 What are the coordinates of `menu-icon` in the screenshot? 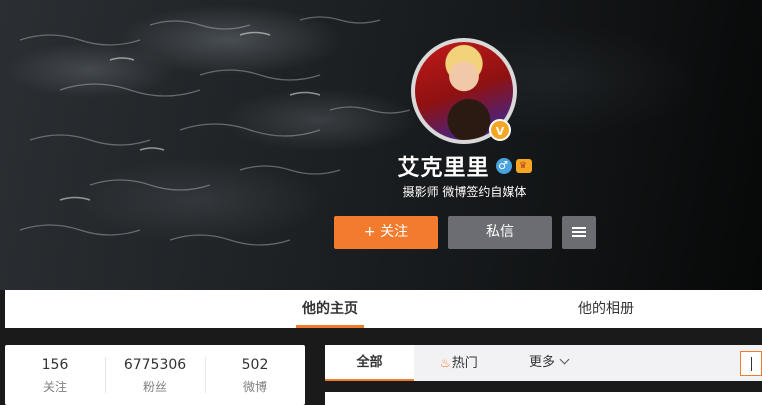 It's located at (579, 232).